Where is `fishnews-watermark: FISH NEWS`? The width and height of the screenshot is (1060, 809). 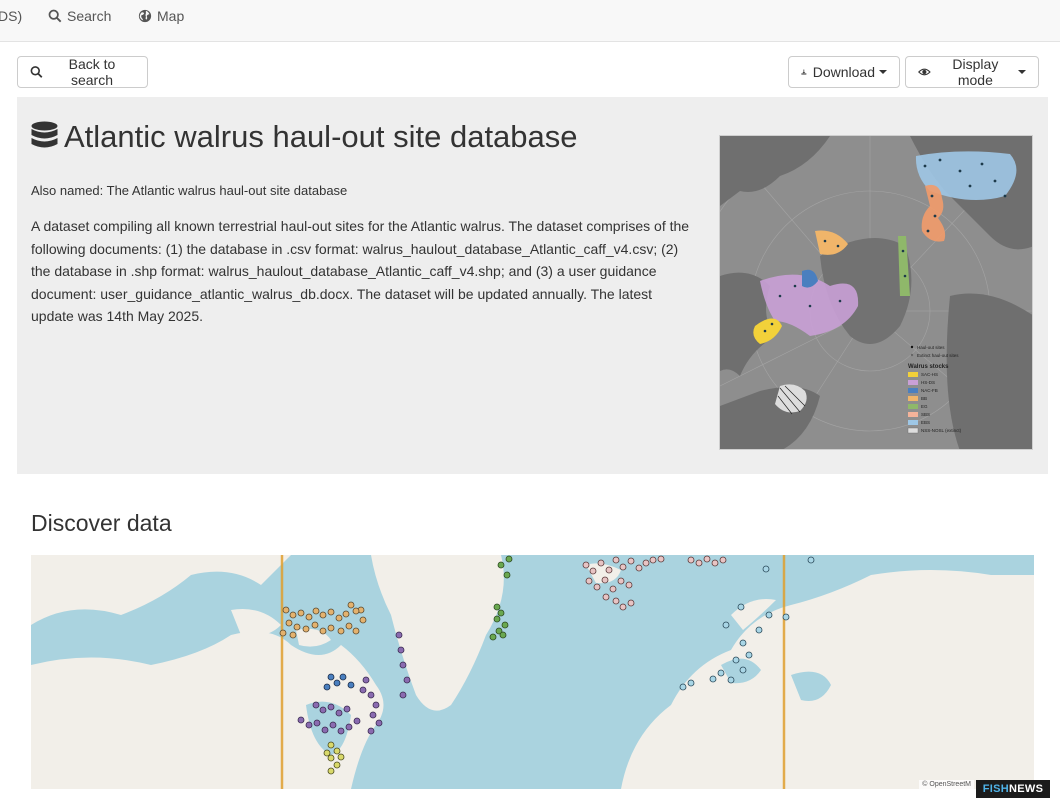 fishnews-watermark: FISH NEWS is located at coordinates (1013, 789).